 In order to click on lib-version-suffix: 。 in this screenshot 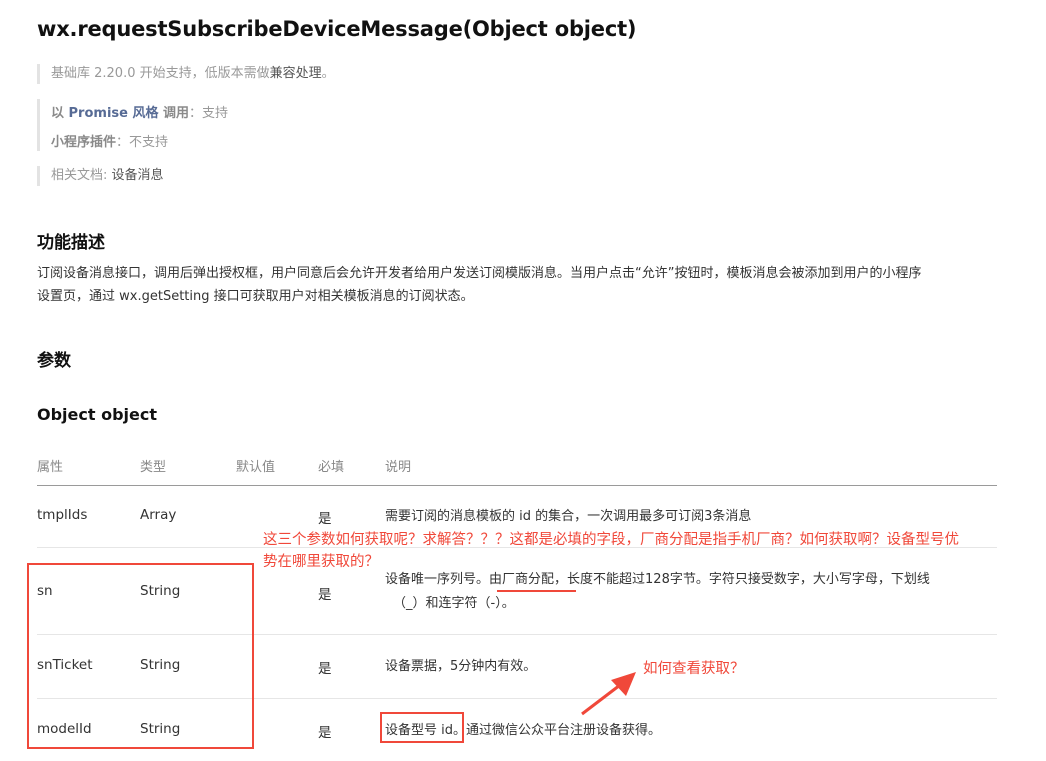, I will do `click(328, 73)`.